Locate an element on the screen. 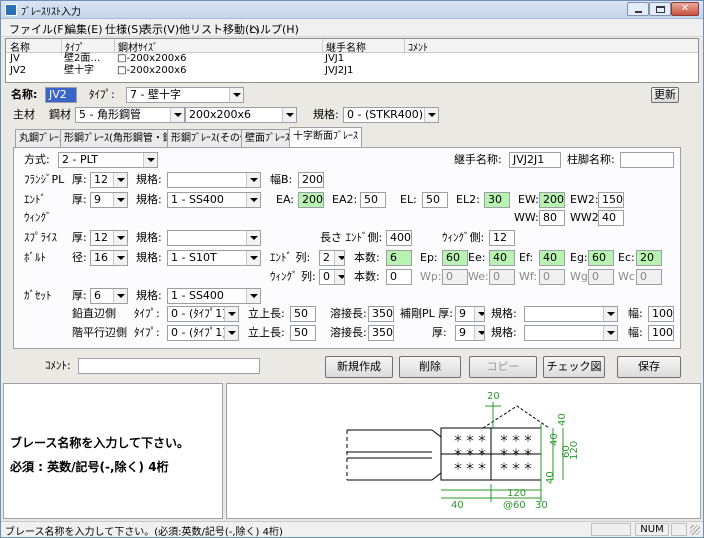 This screenshot has width=704, height=538. stiff-thick-select-2: 9 is located at coordinates (470, 333).